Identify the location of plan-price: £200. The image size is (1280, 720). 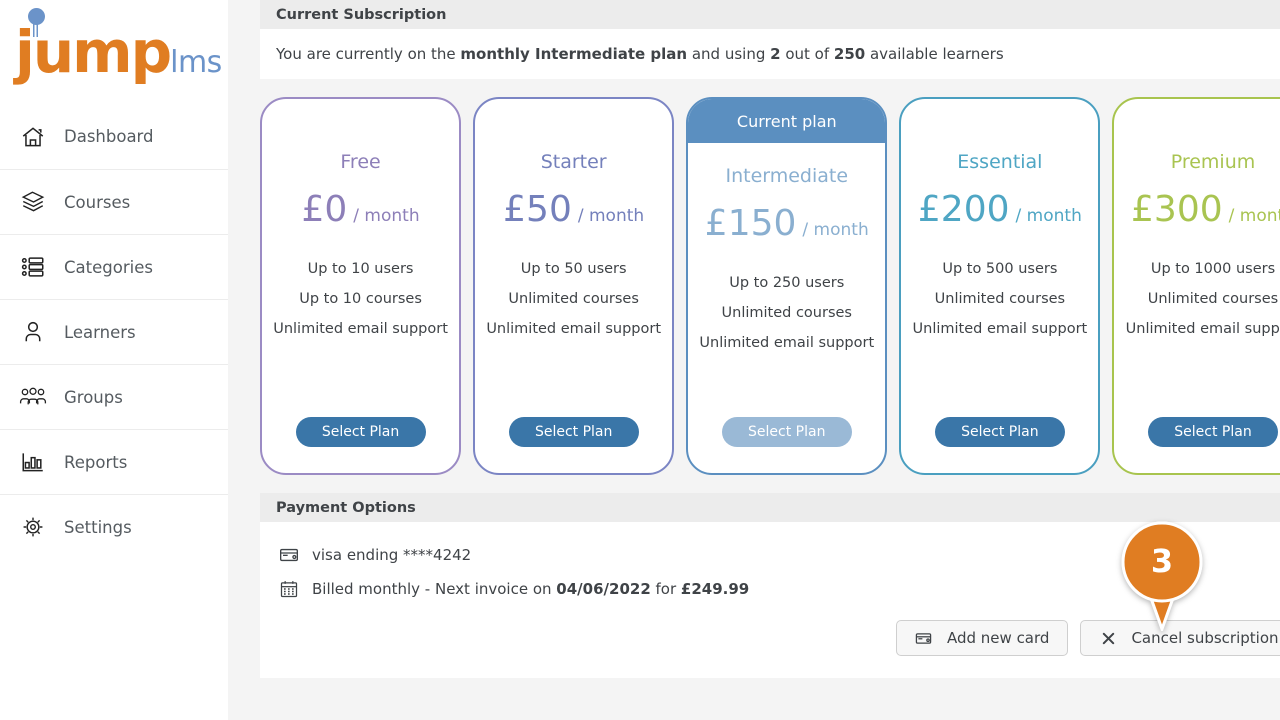
(963, 209).